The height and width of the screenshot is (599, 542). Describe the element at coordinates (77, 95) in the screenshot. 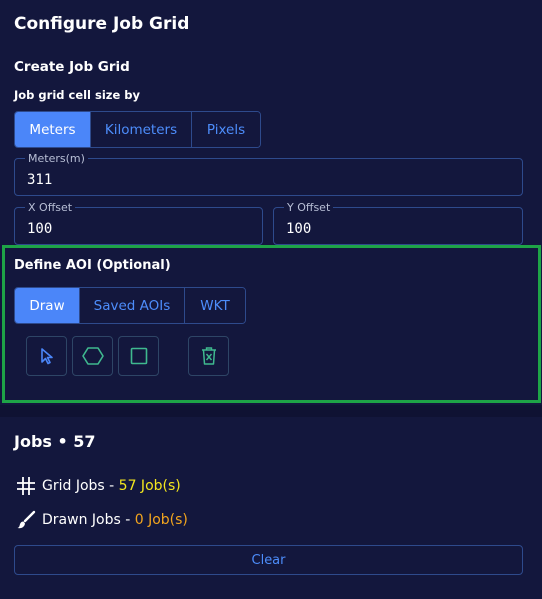

I see `cell-size-label: Job grid cell size by` at that location.